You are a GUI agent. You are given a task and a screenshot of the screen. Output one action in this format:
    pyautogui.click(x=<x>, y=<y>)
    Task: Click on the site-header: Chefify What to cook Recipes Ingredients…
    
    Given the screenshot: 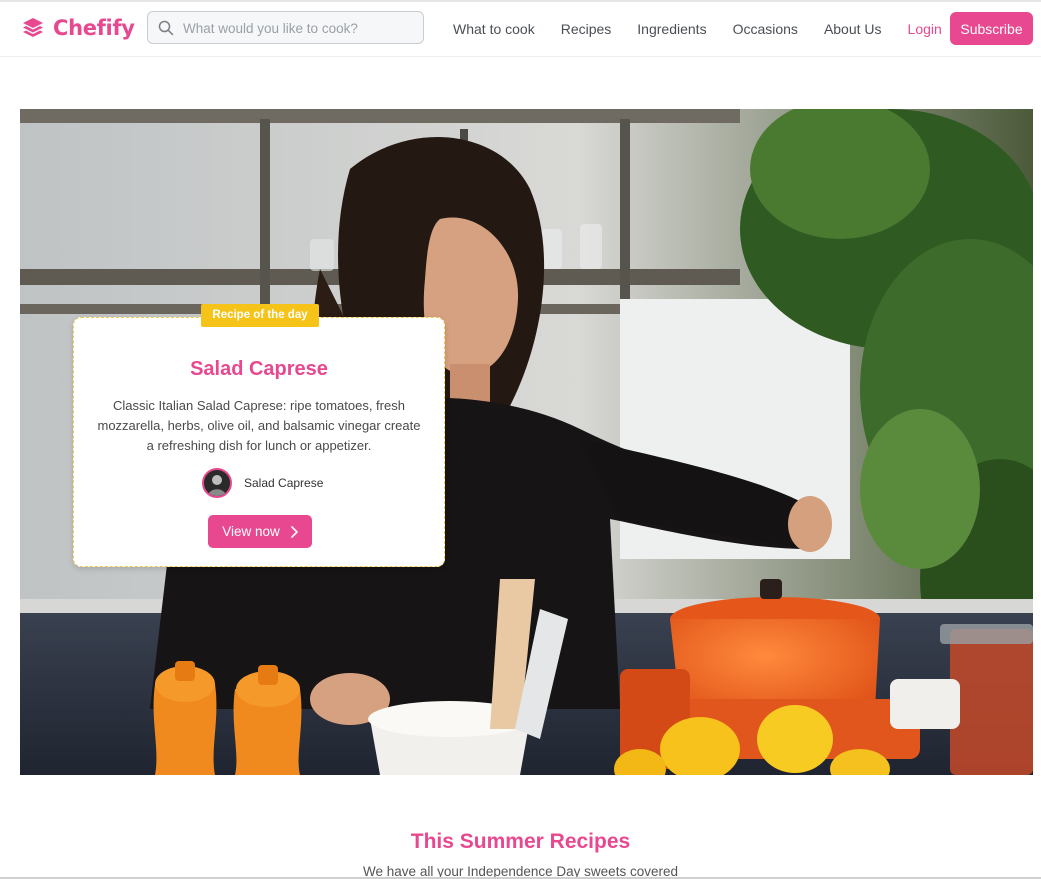 What is the action you would take?
    pyautogui.click(x=520, y=29)
    